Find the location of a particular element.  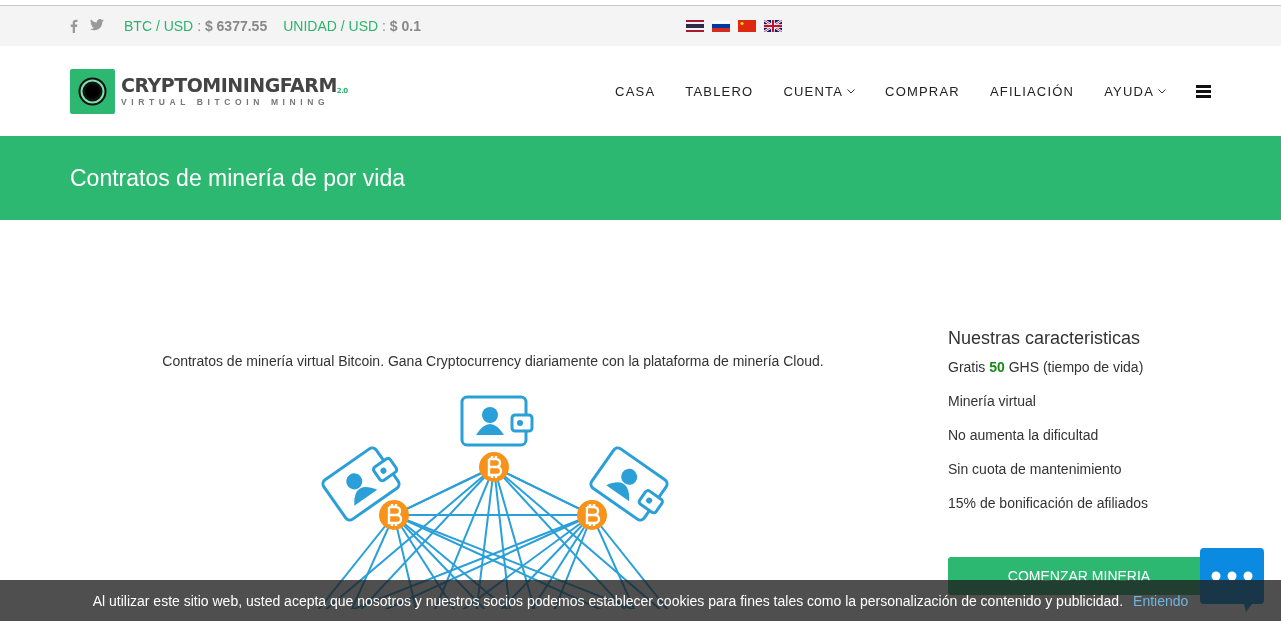

logo-icon is located at coordinates (92, 91).